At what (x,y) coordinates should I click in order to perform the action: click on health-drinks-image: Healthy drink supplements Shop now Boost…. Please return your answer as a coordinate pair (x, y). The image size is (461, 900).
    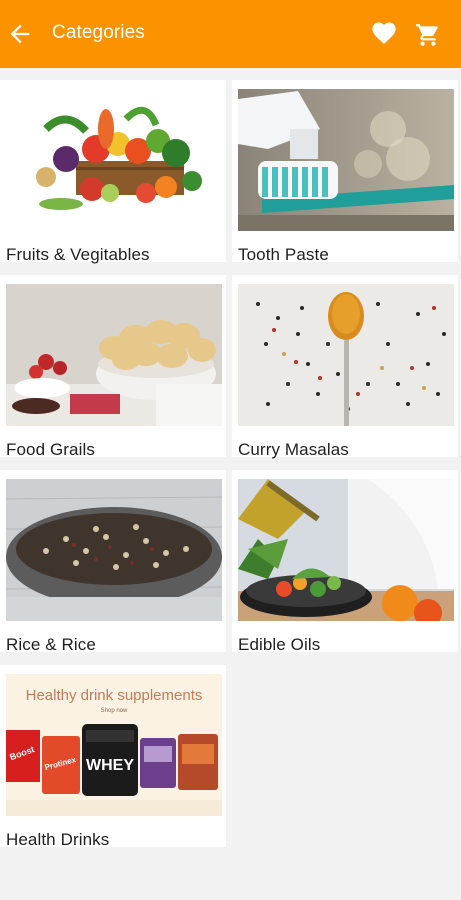
    Looking at the image, I should click on (114, 745).